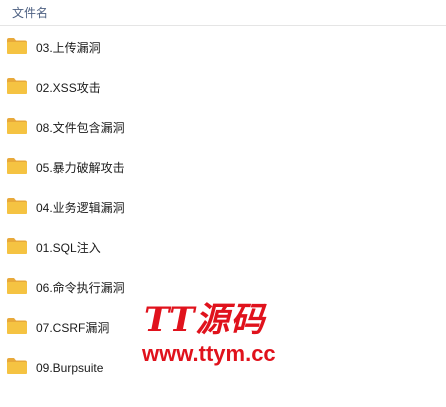 The height and width of the screenshot is (407, 446). I want to click on file-row: 04.业务逻辑漏洞, so click(223, 208).